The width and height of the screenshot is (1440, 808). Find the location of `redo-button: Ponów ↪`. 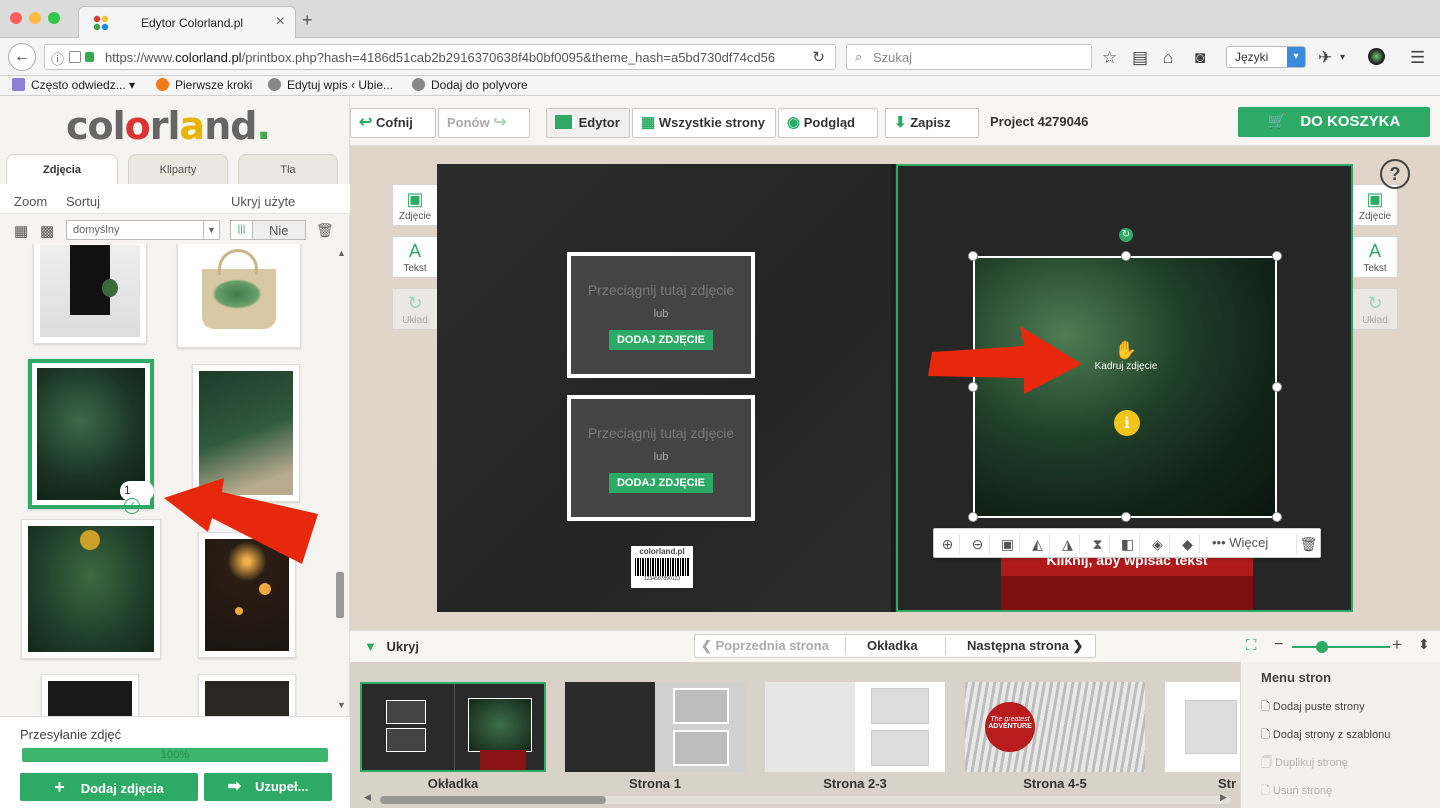

redo-button: Ponów ↪ is located at coordinates (484, 123).